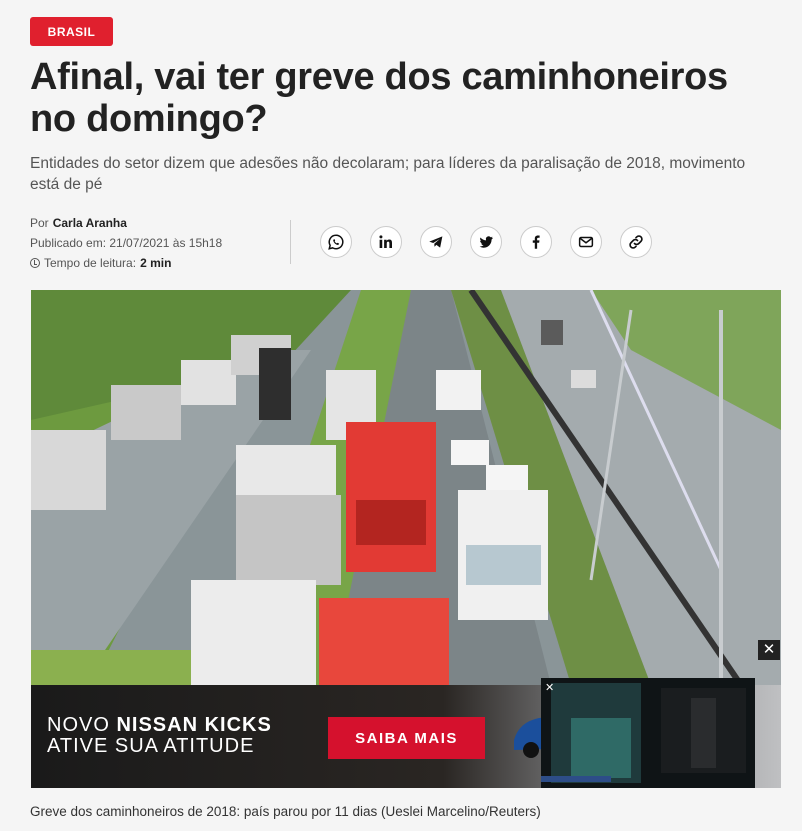 The image size is (802, 831). I want to click on copy-link-button, so click(636, 242).